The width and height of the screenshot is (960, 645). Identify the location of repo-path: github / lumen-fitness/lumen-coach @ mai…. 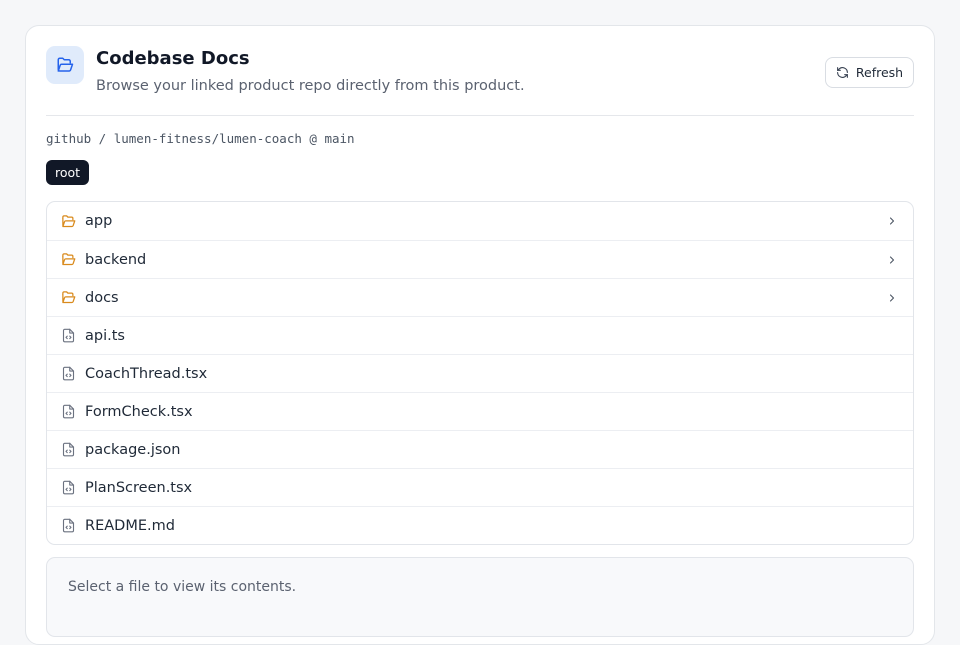
(200, 138).